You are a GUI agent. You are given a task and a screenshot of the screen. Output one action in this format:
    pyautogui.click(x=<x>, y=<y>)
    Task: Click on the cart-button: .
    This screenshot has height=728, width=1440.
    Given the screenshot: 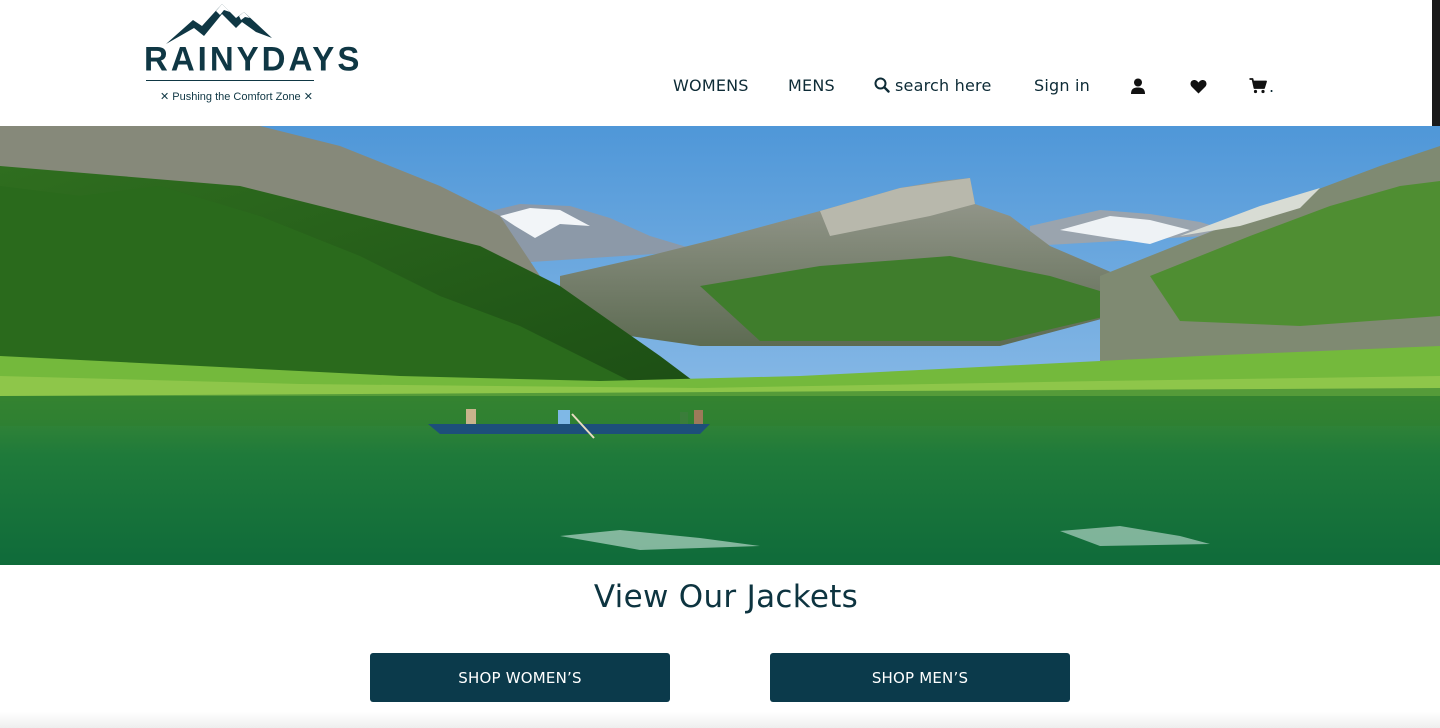 What is the action you would take?
    pyautogui.click(x=1265, y=86)
    